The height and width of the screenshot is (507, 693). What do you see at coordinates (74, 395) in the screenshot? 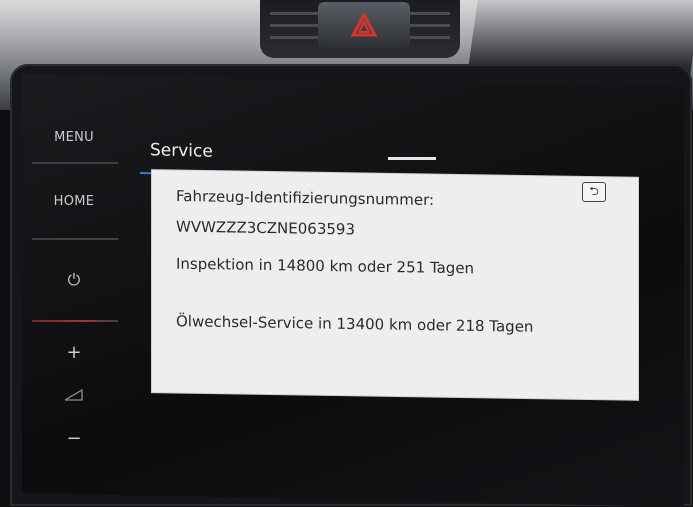
I see `volume-wedge-icon` at bounding box center [74, 395].